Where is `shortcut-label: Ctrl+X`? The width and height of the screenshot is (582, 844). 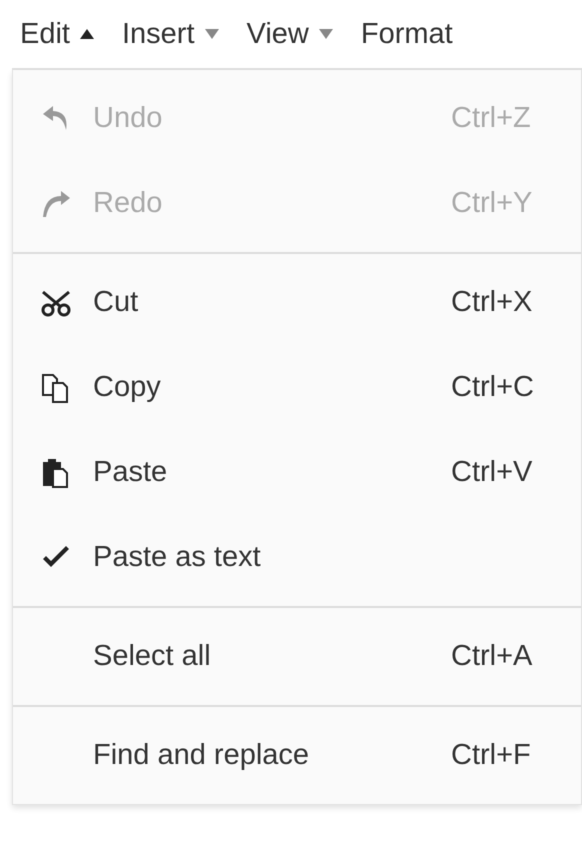 shortcut-label: Ctrl+X is located at coordinates (492, 302).